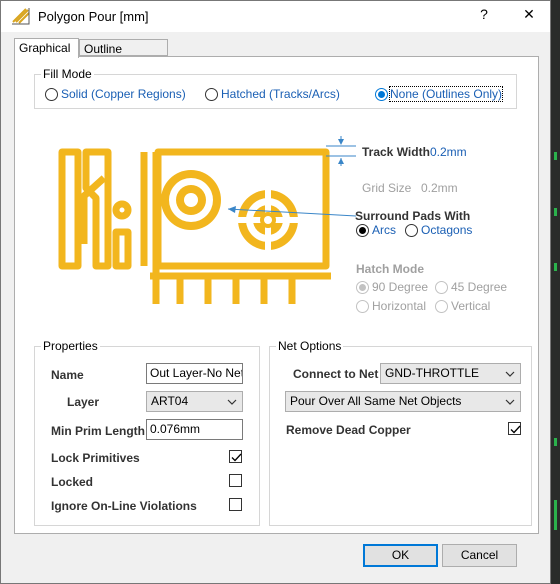 This screenshot has height=584, width=560. Describe the element at coordinates (194, 401) in the screenshot. I see `layer-select: ART04` at that location.